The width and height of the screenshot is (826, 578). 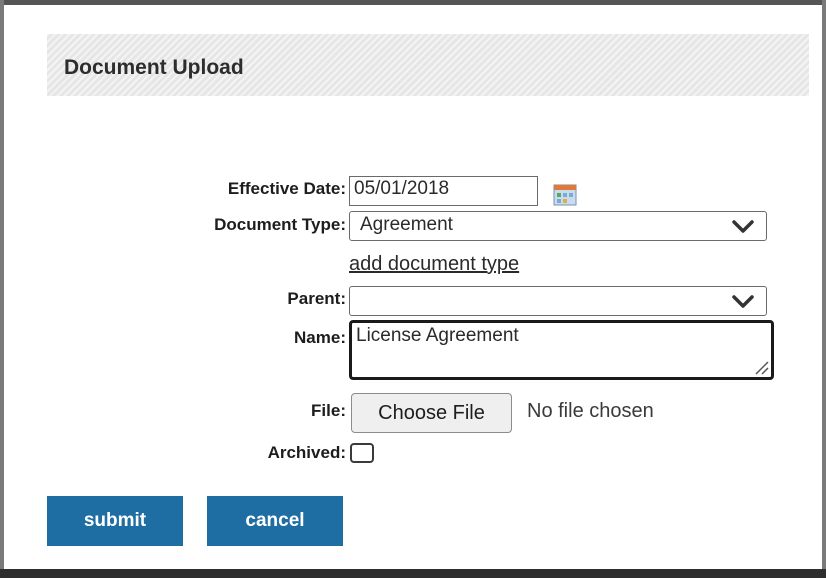 I want to click on name-textarea: License Agreement, so click(x=561, y=350).